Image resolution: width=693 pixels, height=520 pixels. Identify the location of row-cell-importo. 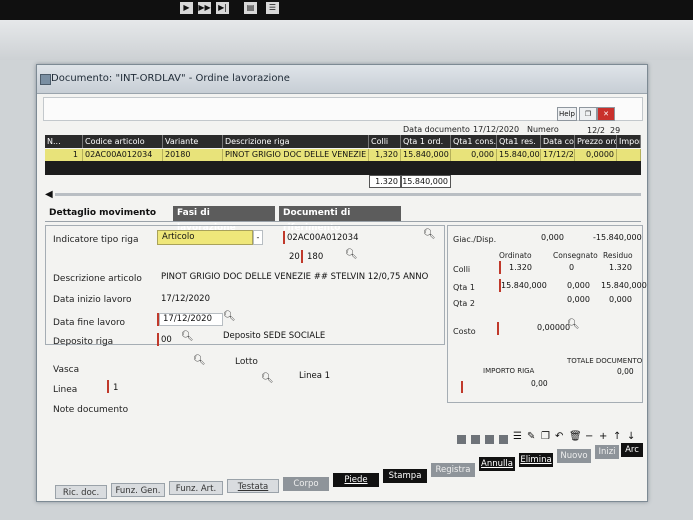
(629, 155).